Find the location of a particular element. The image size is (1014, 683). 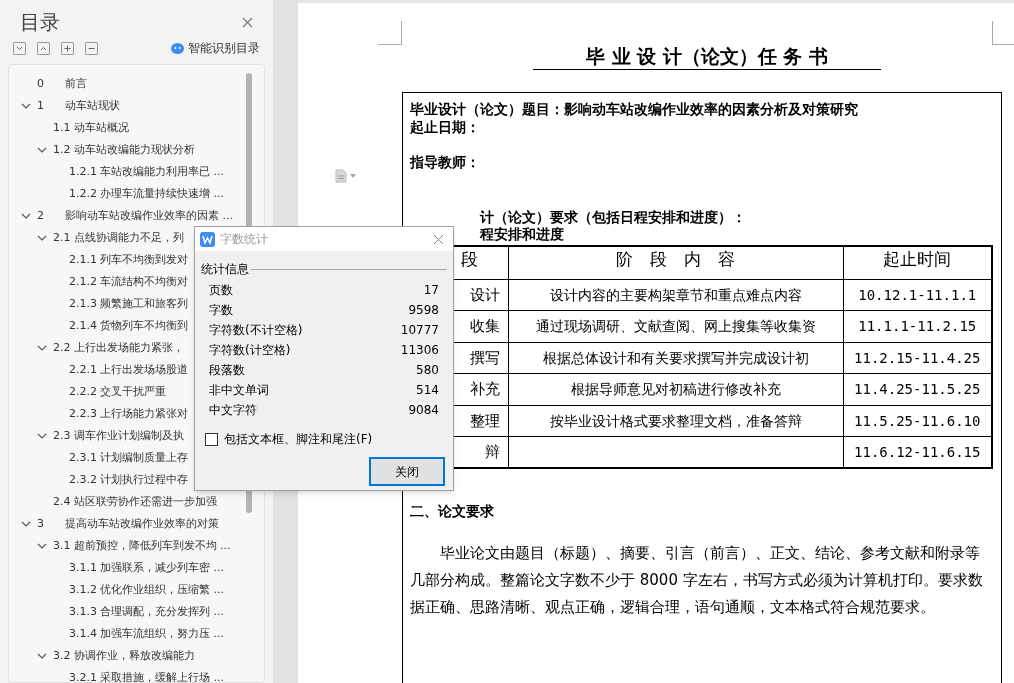

paragraph: 毕业论文由题目（标题）、摘要、引言（前言）、正文、结论、参考文献和附录等几部分构成。整篇论文字数不少于 8000 字左右，书写方式必须为计算机打印。要求数据正确、思路清晰、观点正确，逻辑合理，语句通顺，文本格式符合规范要求。 is located at coordinates (697, 580).